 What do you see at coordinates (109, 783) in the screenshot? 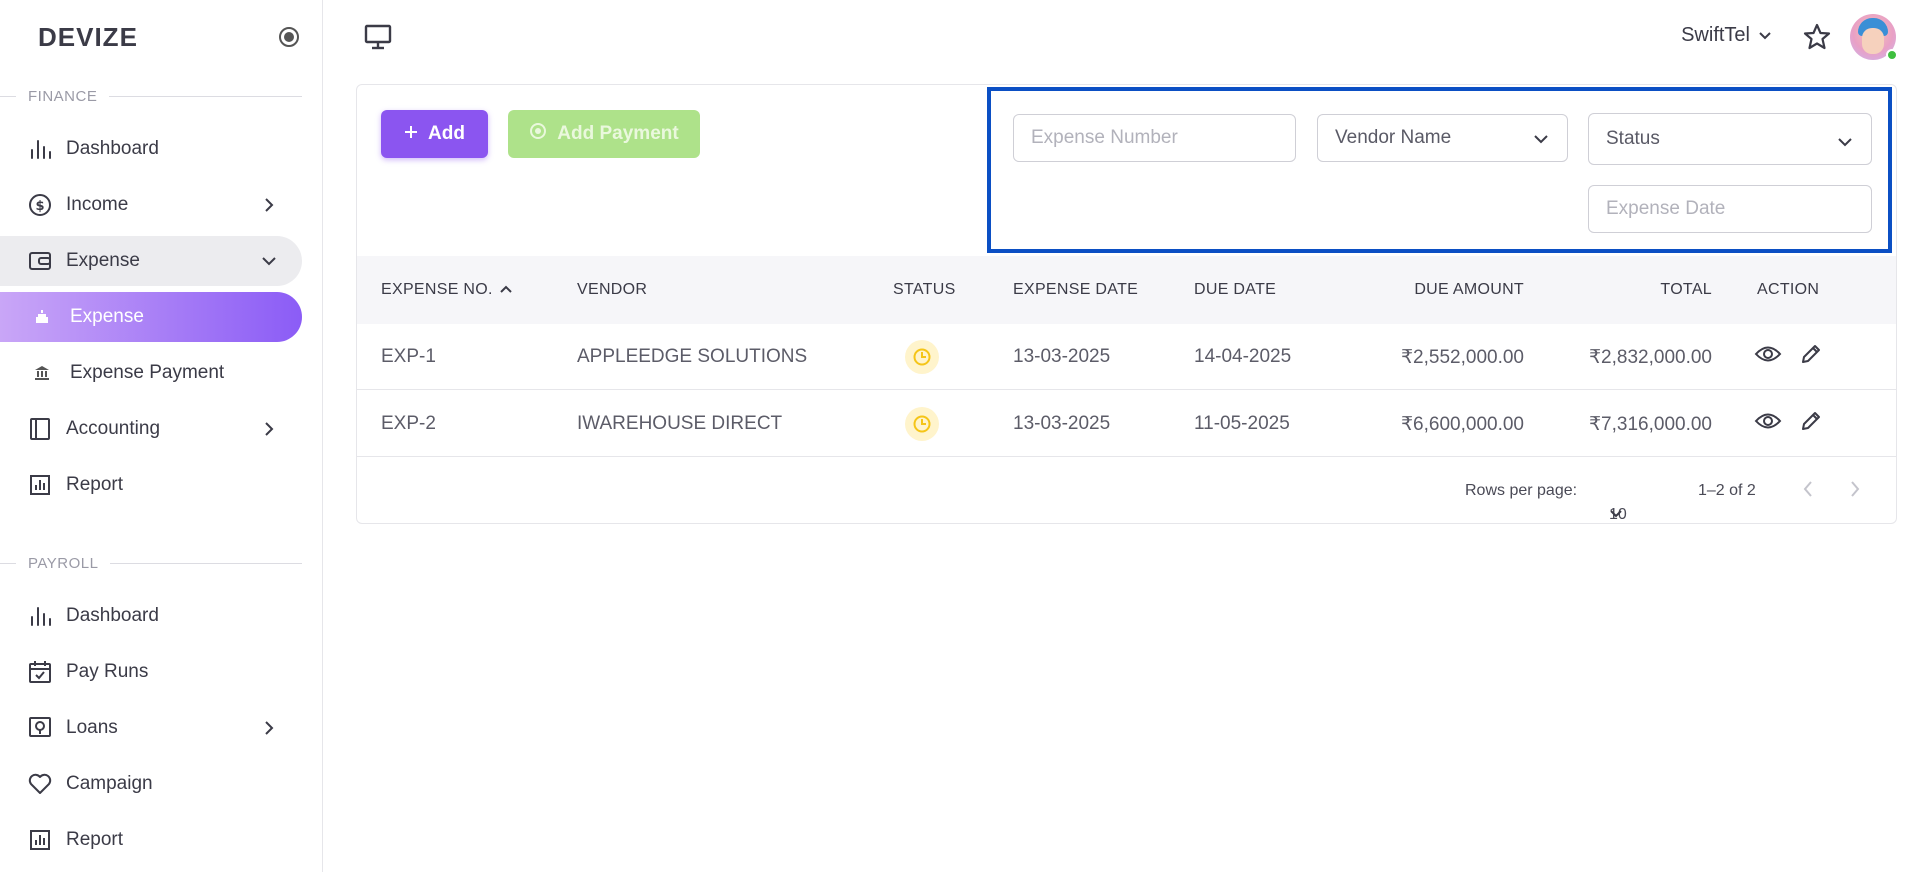
I see `sidebar-item-label: Campaign` at bounding box center [109, 783].